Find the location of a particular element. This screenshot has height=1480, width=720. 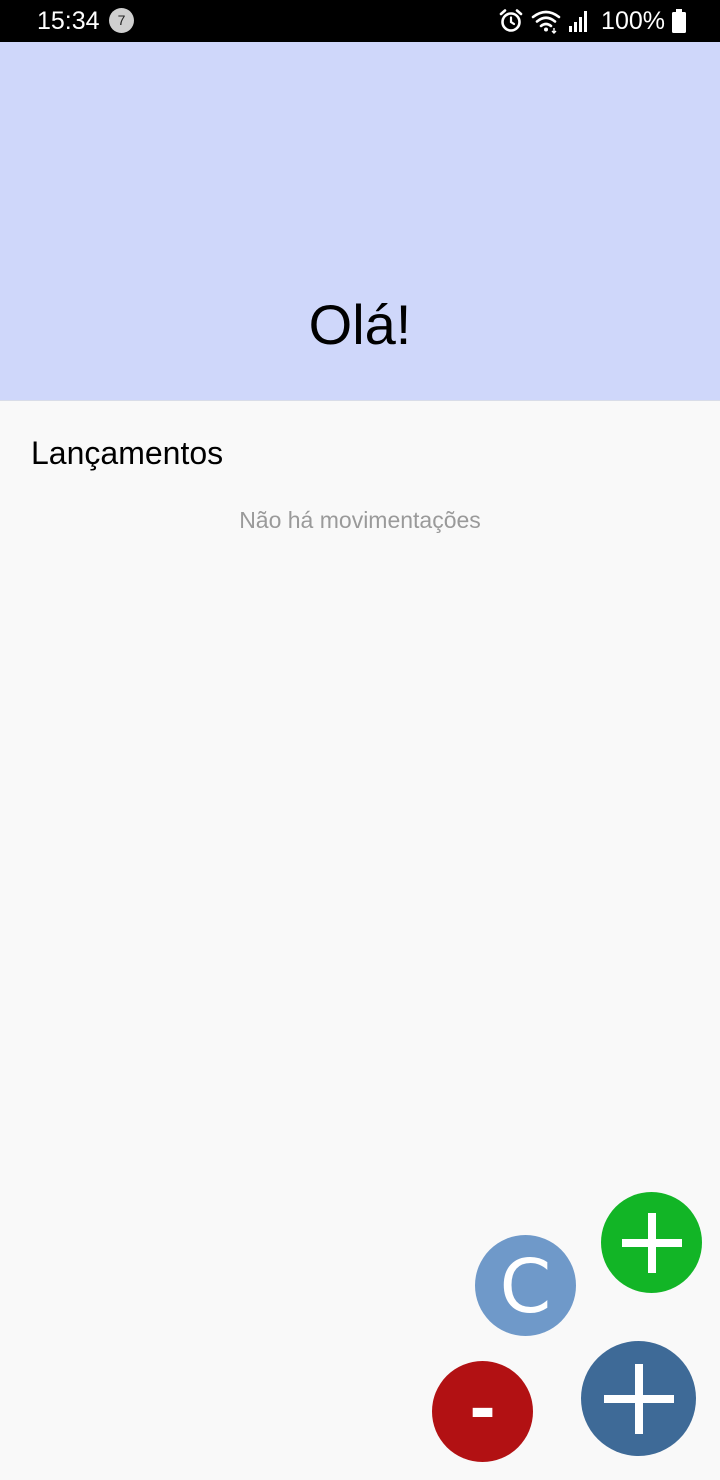

clear-button: C is located at coordinates (525, 1285).